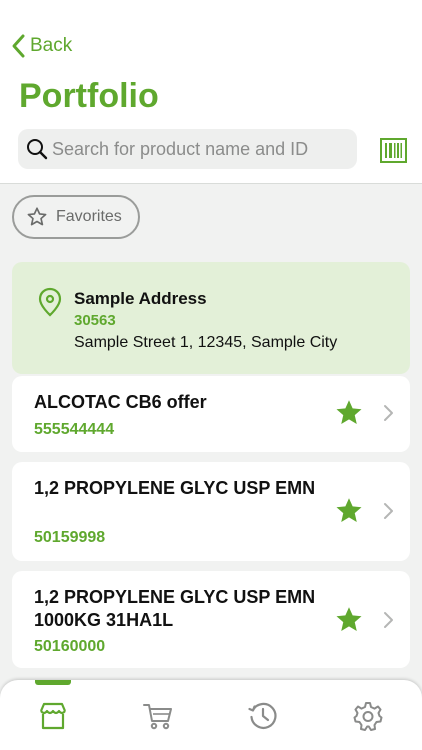 Image resolution: width=422 pixels, height=750 pixels. What do you see at coordinates (89, 96) in the screenshot?
I see `page-title: Portfolio` at bounding box center [89, 96].